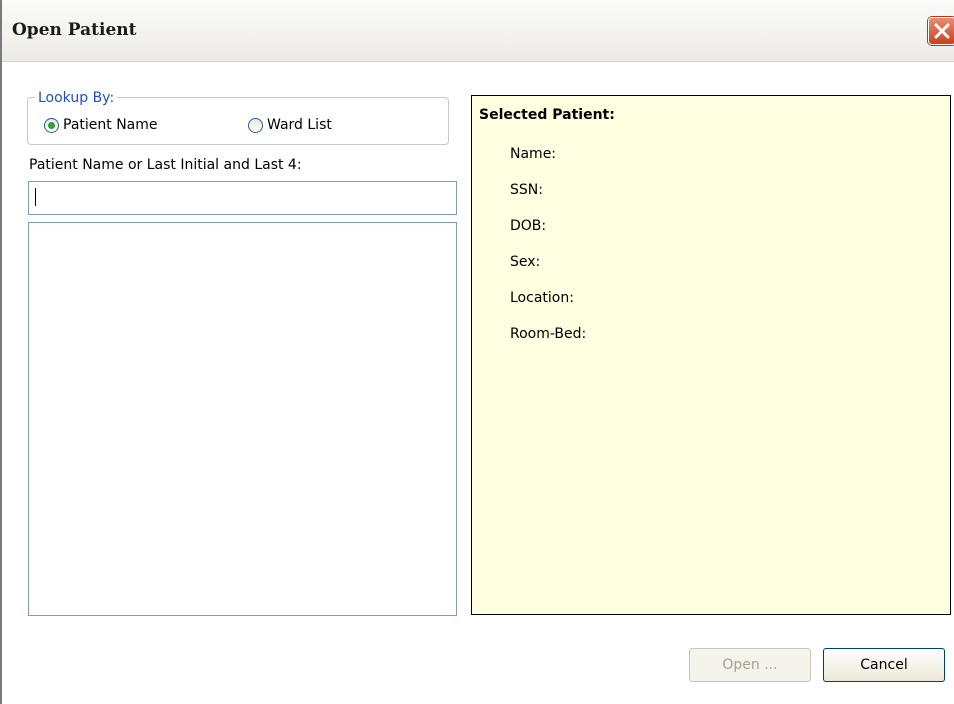  What do you see at coordinates (526, 190) in the screenshot?
I see `patient-ssn-label: SSN:` at bounding box center [526, 190].